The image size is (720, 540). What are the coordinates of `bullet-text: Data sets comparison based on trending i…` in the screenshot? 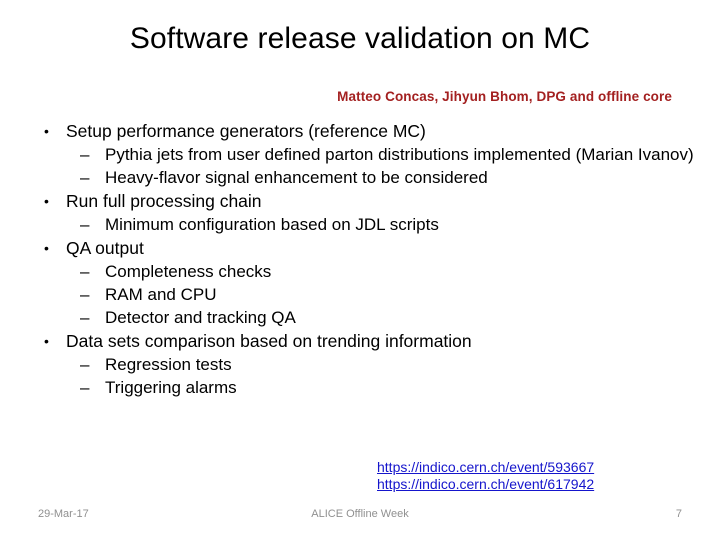 It's located at (269, 341).